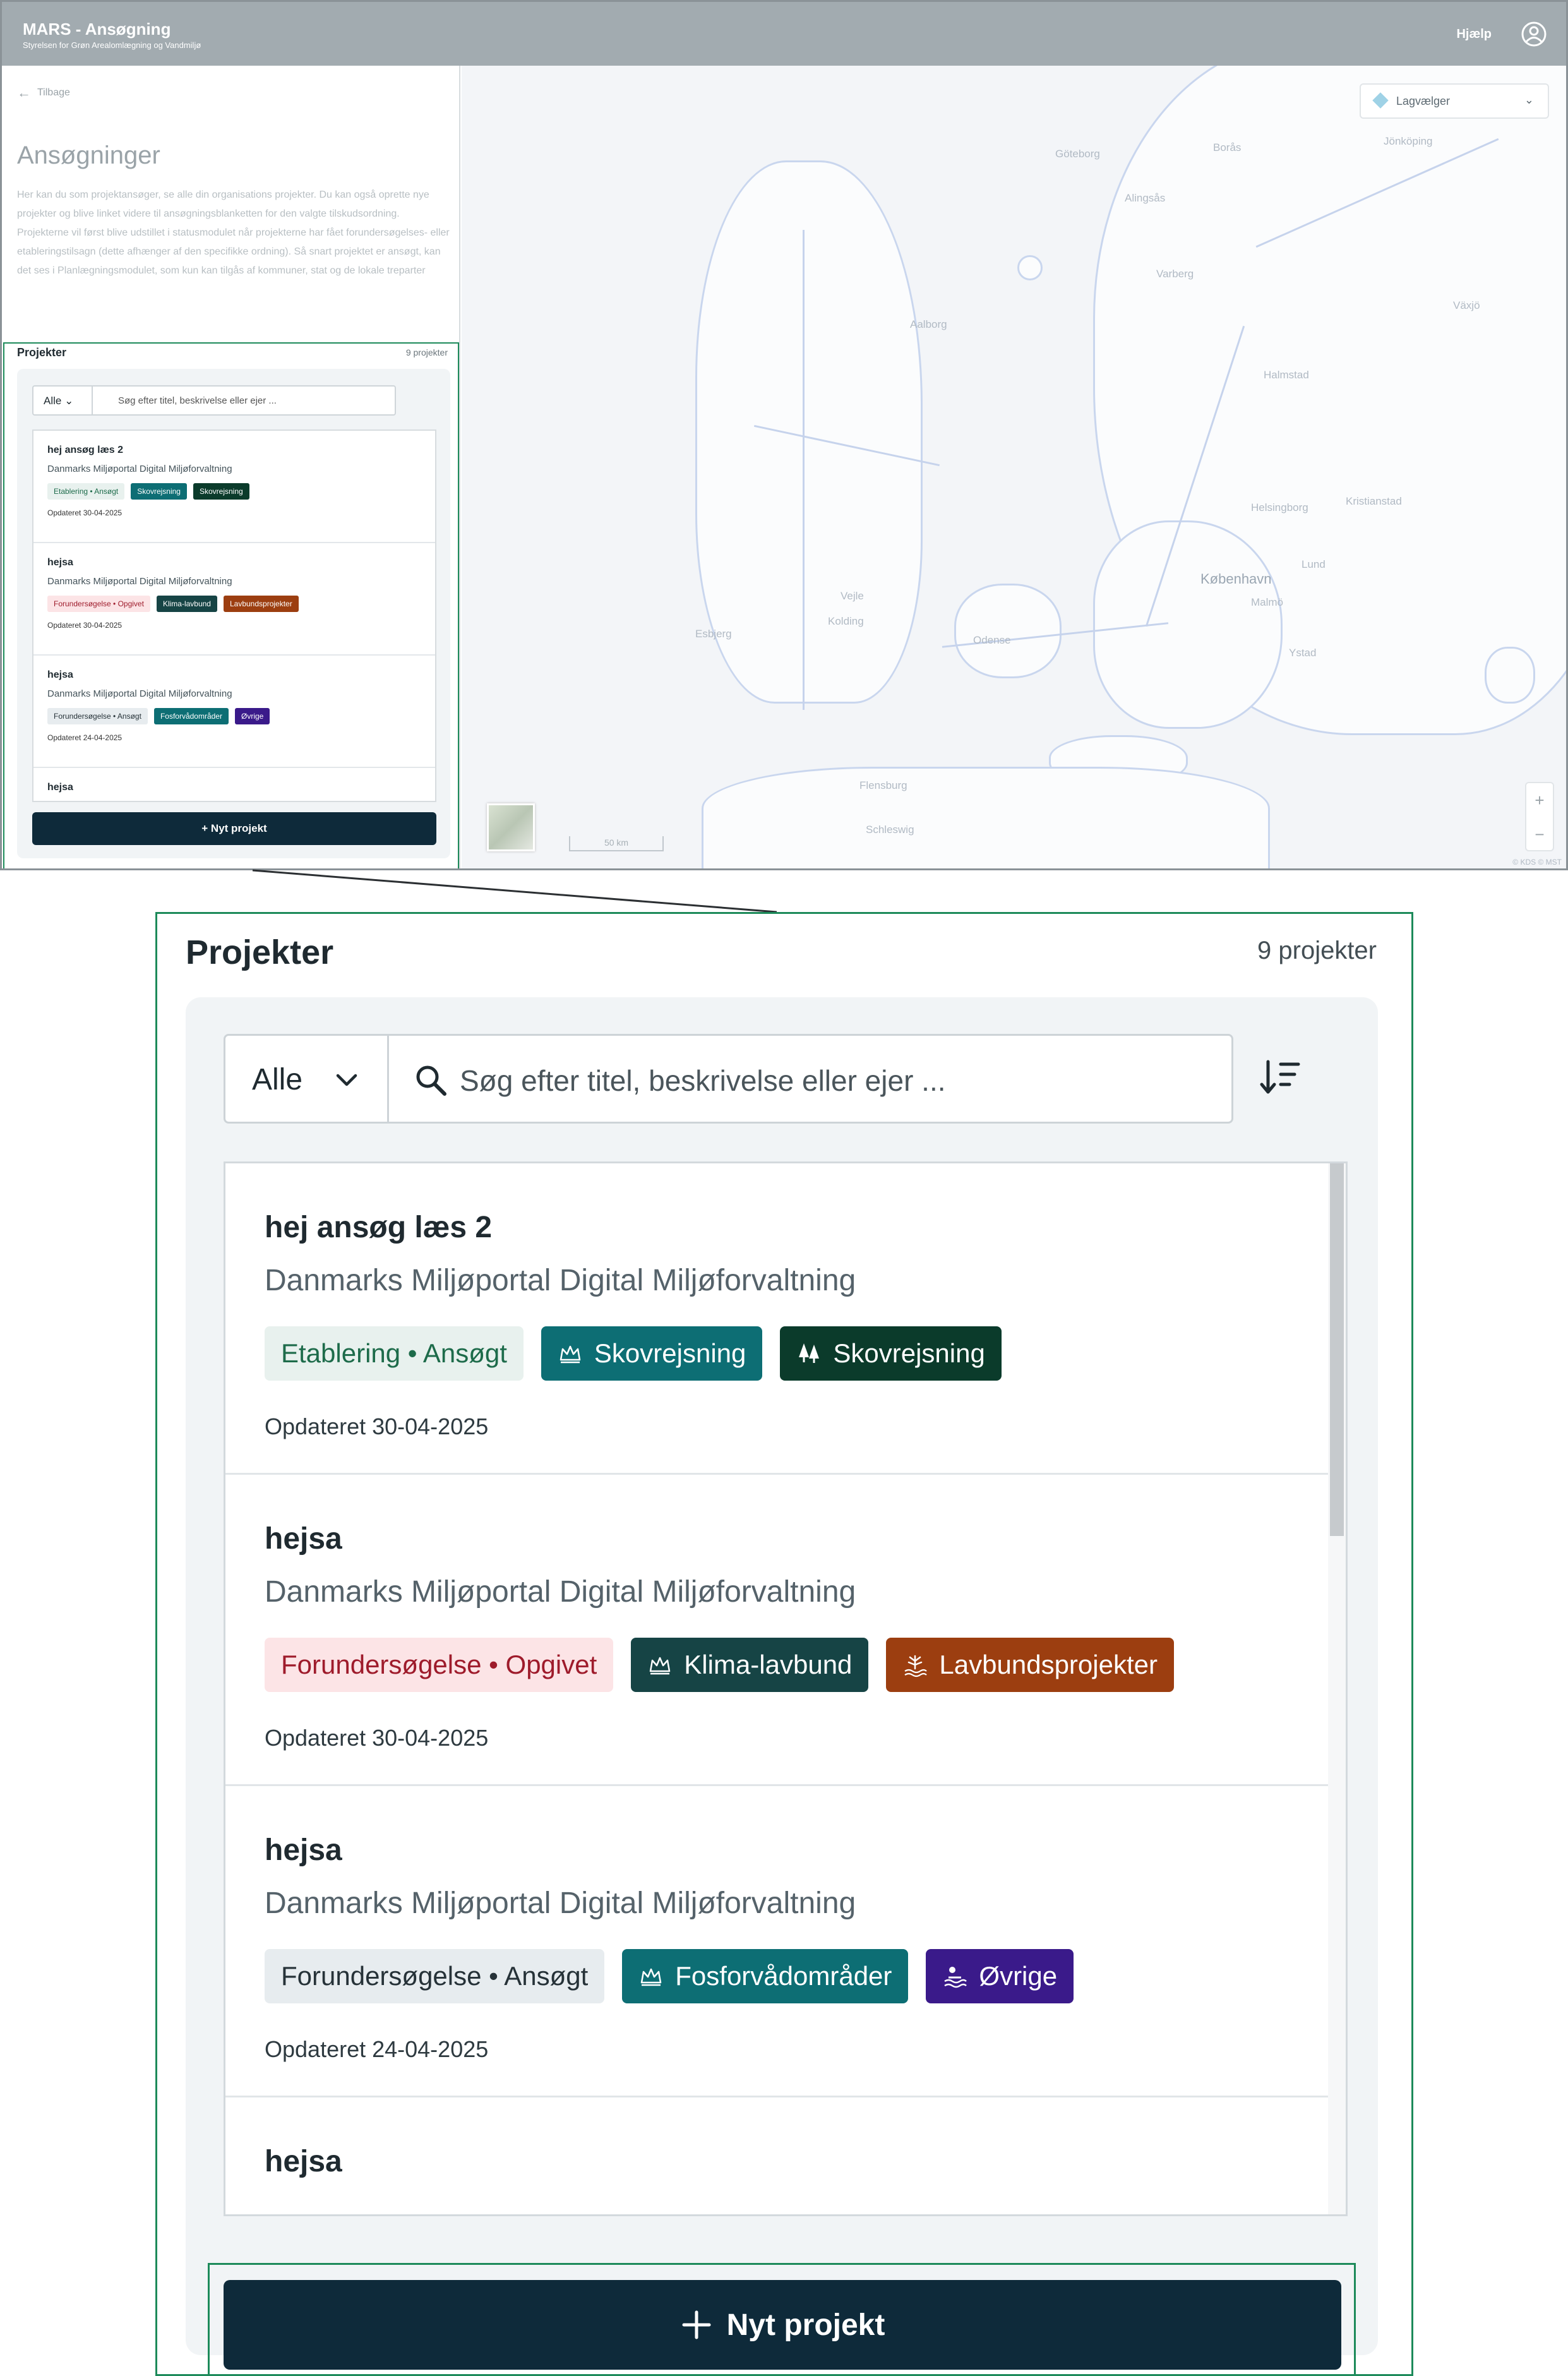  I want to click on status-label: Etablering • Ansøgt, so click(394, 1353).